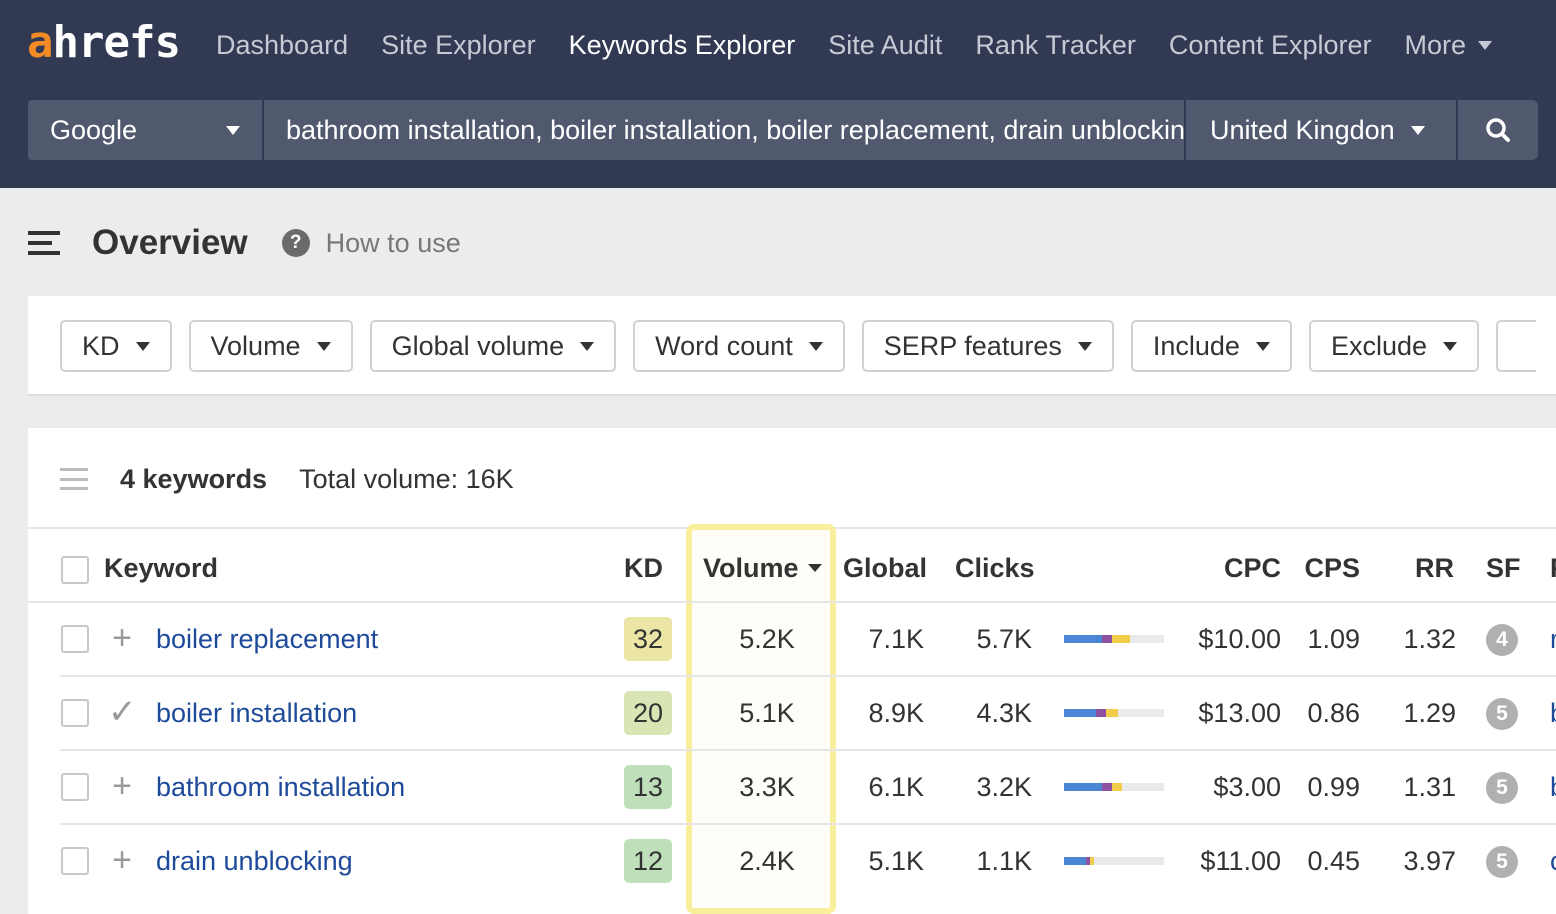  I want to click on filter-label: Word count, so click(724, 345).